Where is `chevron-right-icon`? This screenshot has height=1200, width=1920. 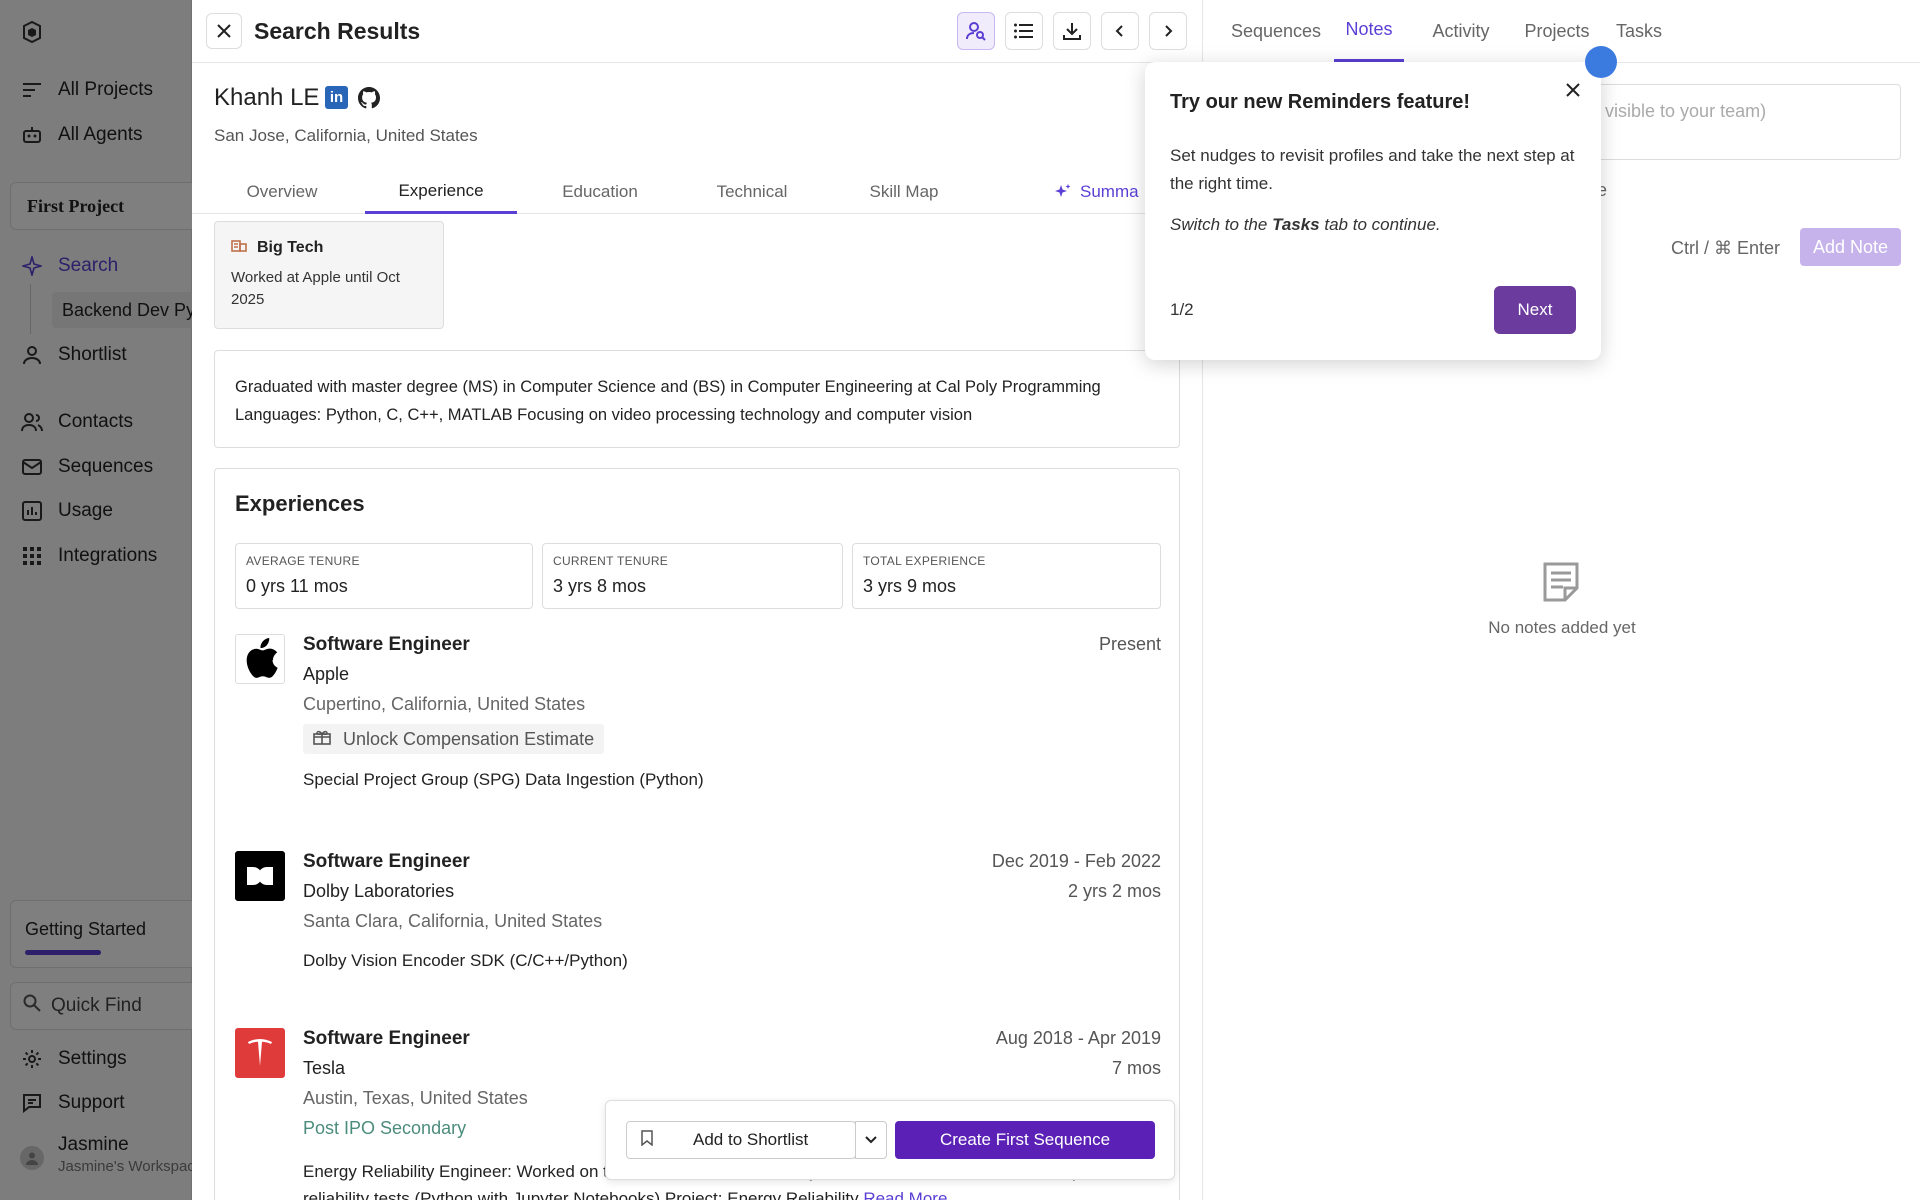 chevron-right-icon is located at coordinates (1169, 31).